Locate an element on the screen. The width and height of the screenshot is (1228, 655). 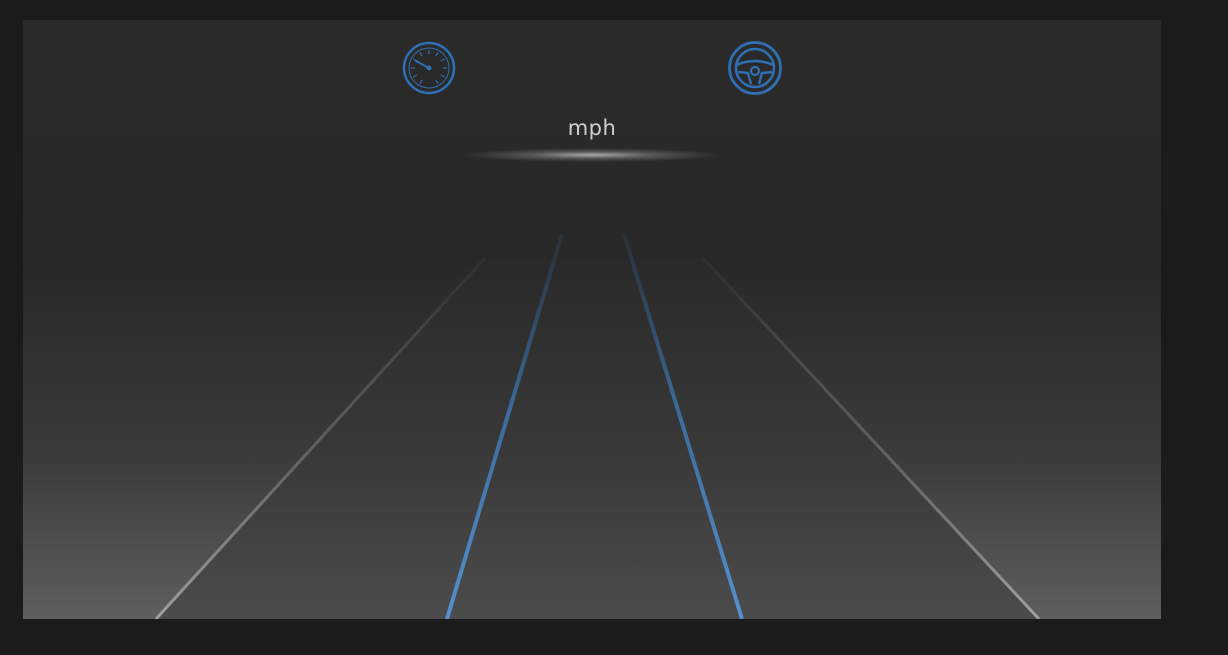
speedometer-icon is located at coordinates (429, 68).